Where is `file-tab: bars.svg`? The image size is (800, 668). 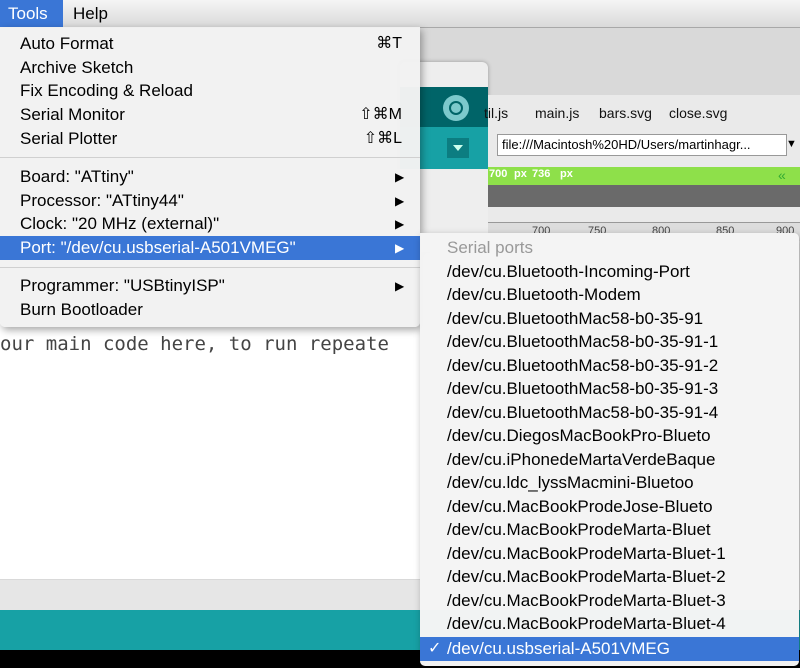 file-tab: bars.svg is located at coordinates (625, 113).